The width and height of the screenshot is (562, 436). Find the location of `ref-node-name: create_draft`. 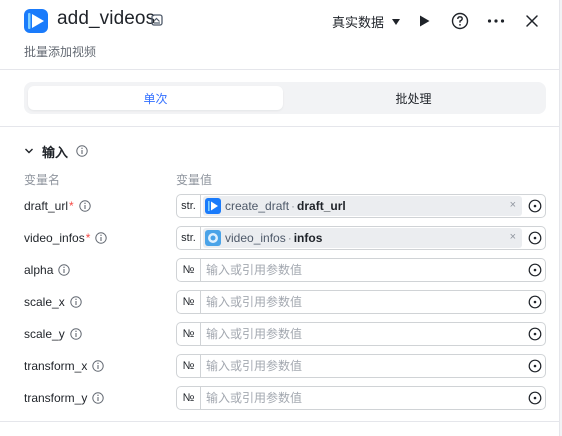

ref-node-name: create_draft is located at coordinates (257, 206).